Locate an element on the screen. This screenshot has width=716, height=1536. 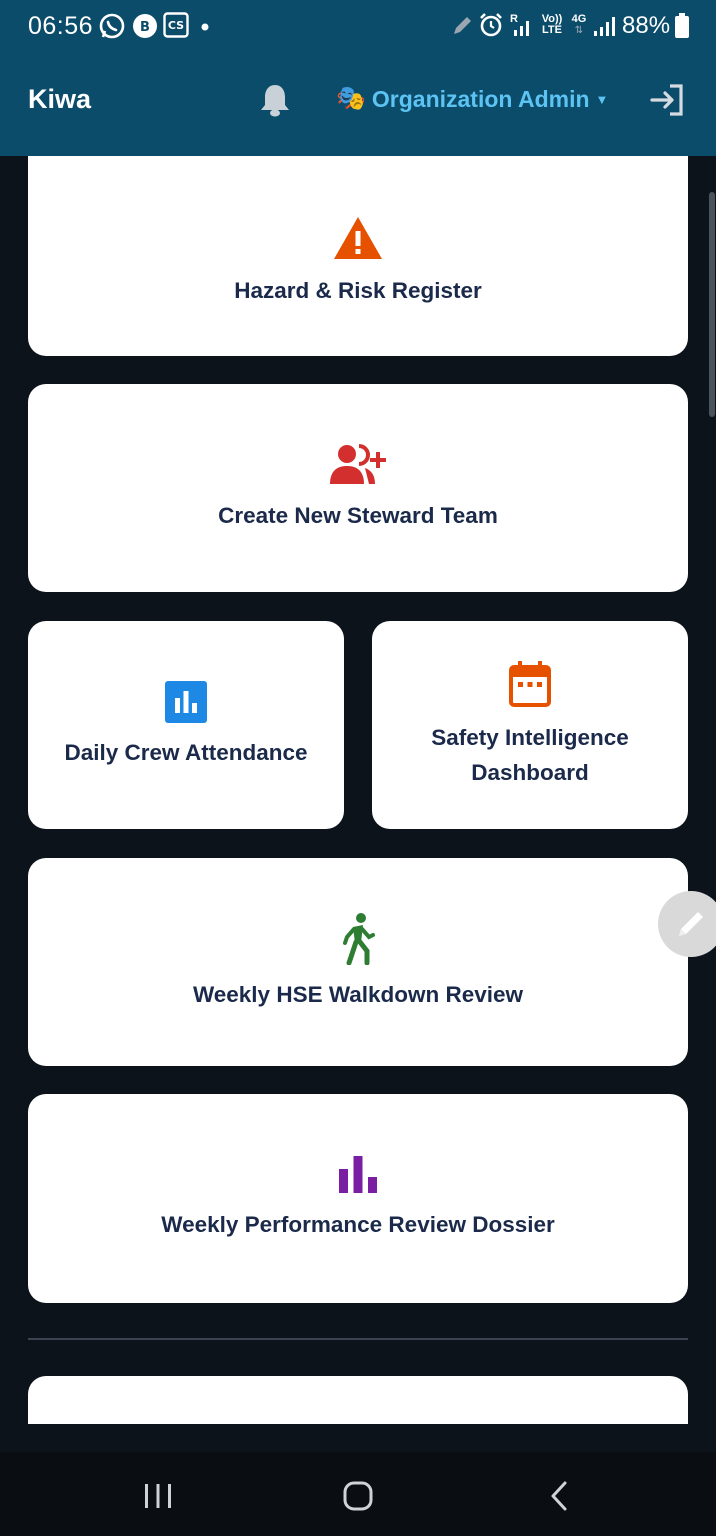
scrollbar is located at coordinates (712, 304).